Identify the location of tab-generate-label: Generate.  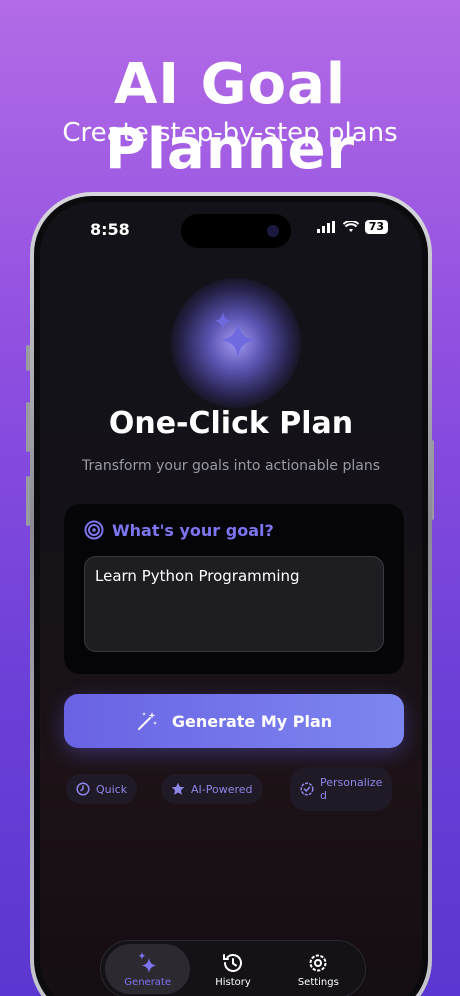
(148, 982).